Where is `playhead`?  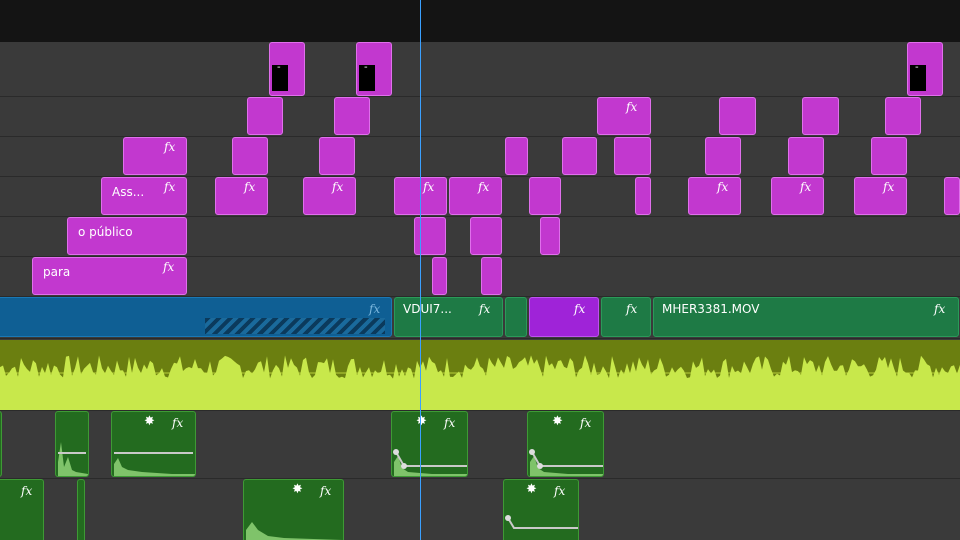
playhead is located at coordinates (420, 270).